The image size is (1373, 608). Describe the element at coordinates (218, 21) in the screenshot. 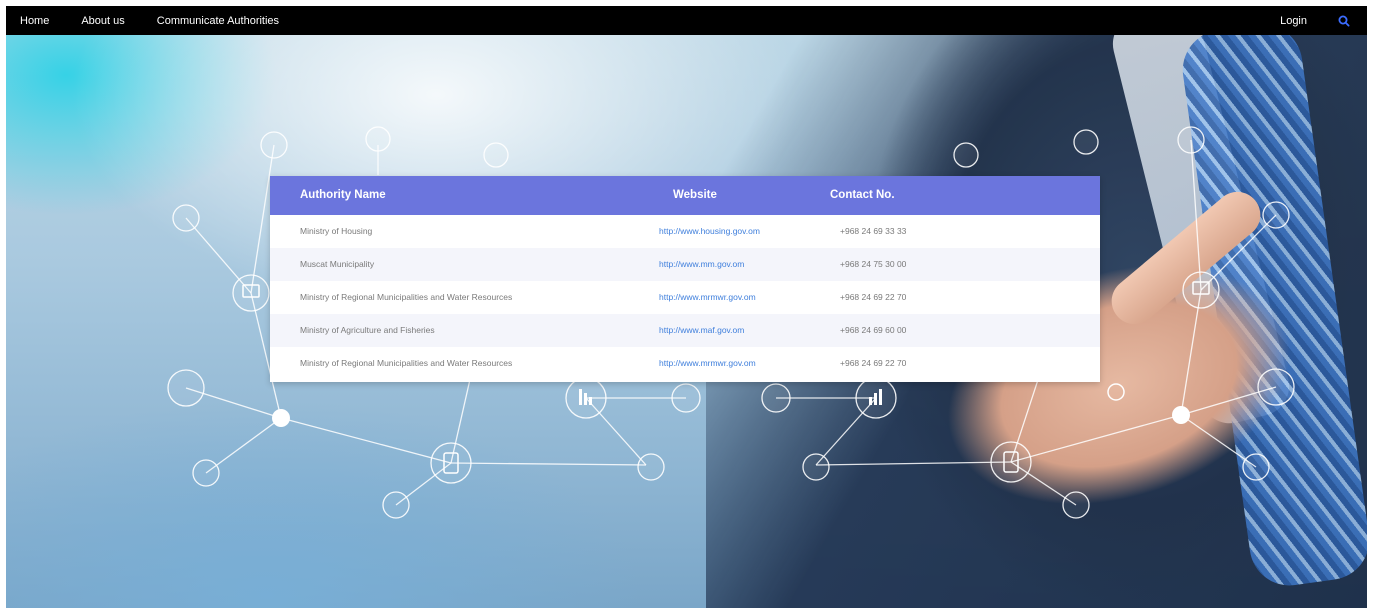

I see `nav-link-communicate-authorities: Communicate Authorities` at that location.